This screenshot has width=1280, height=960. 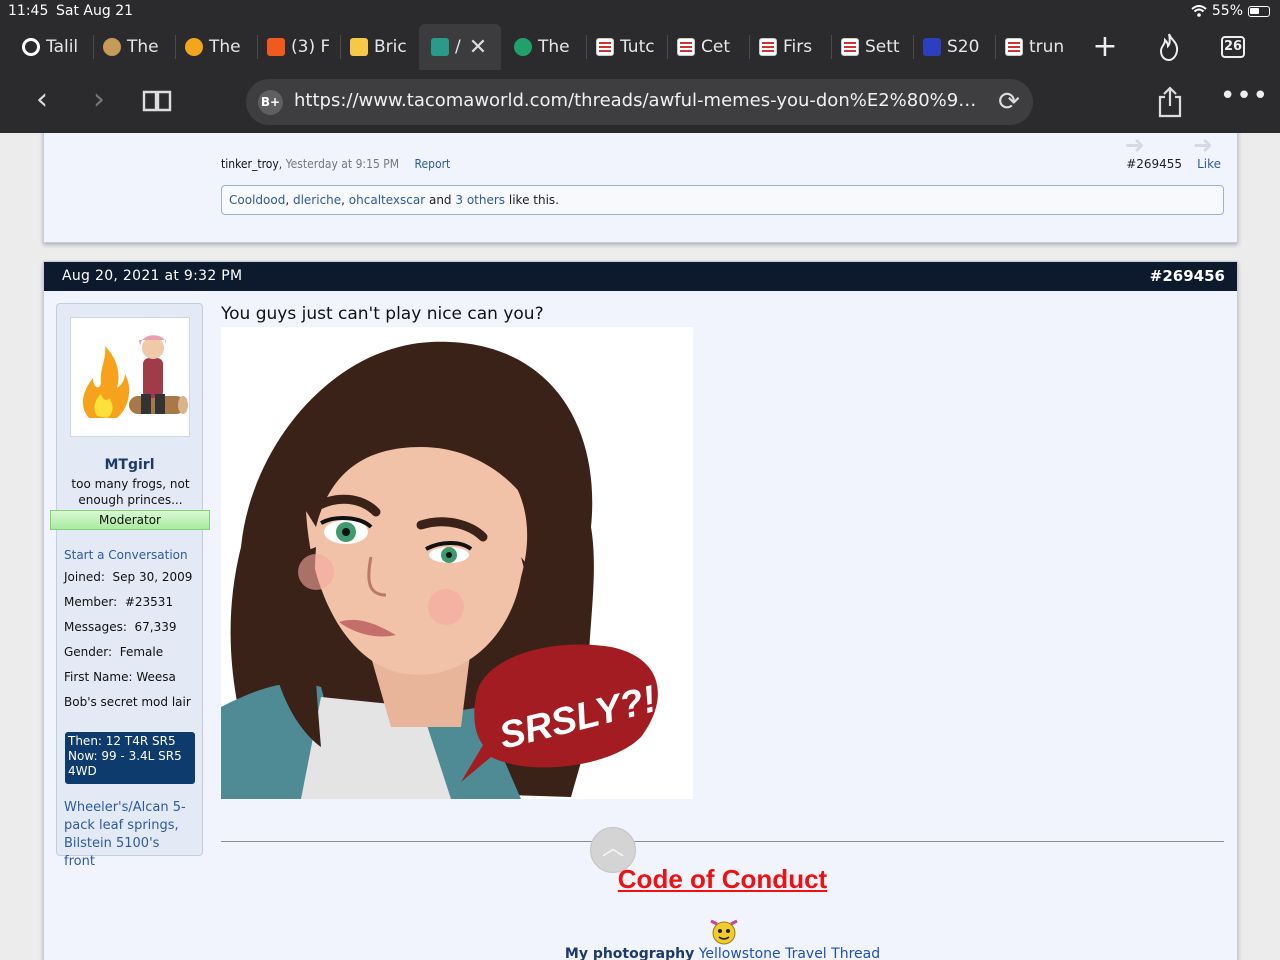 I want to click on bplus-extension-icon: B+, so click(x=270, y=102).